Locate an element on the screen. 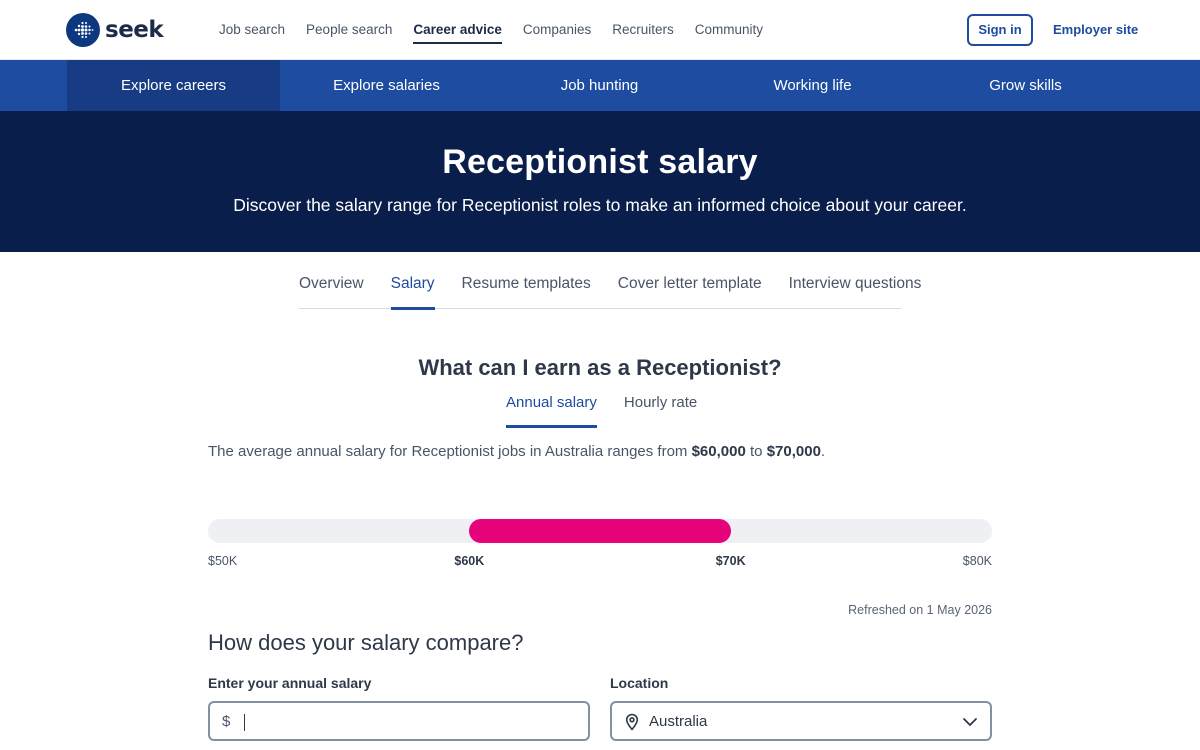 The height and width of the screenshot is (750, 1200). location-pin-icon is located at coordinates (632, 724).